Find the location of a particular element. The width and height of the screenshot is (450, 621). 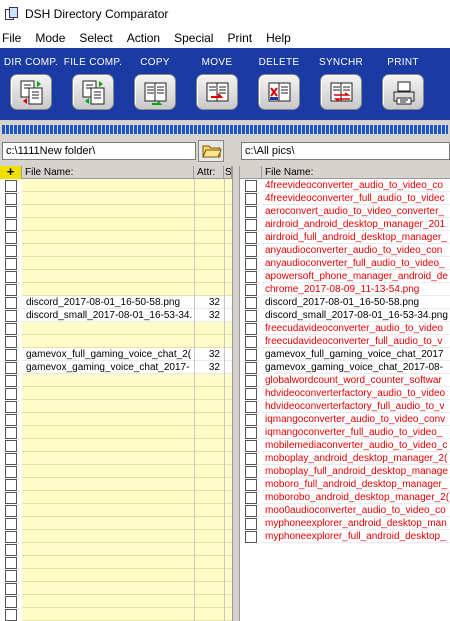

right-file-row: freecudavideoconverter_full_audio_to_v is located at coordinates (345, 341).